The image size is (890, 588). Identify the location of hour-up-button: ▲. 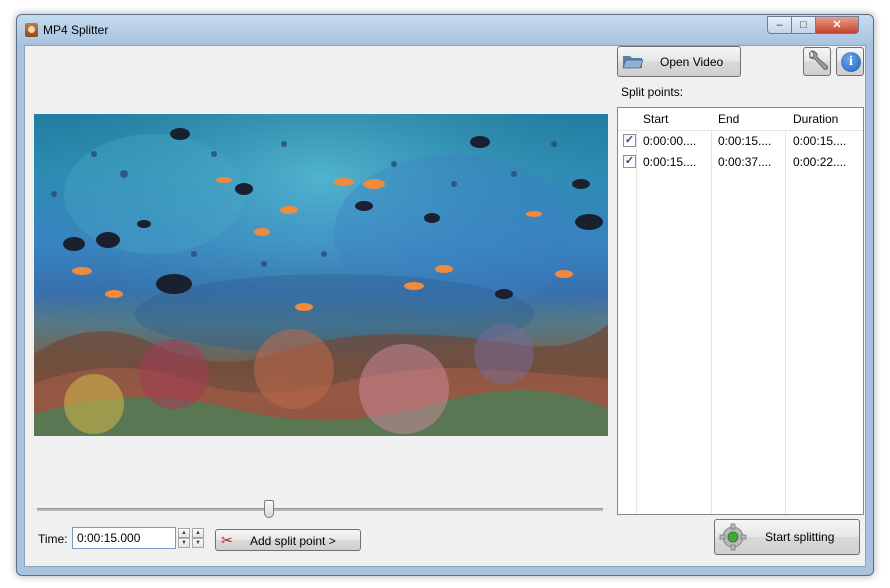
(184, 533).